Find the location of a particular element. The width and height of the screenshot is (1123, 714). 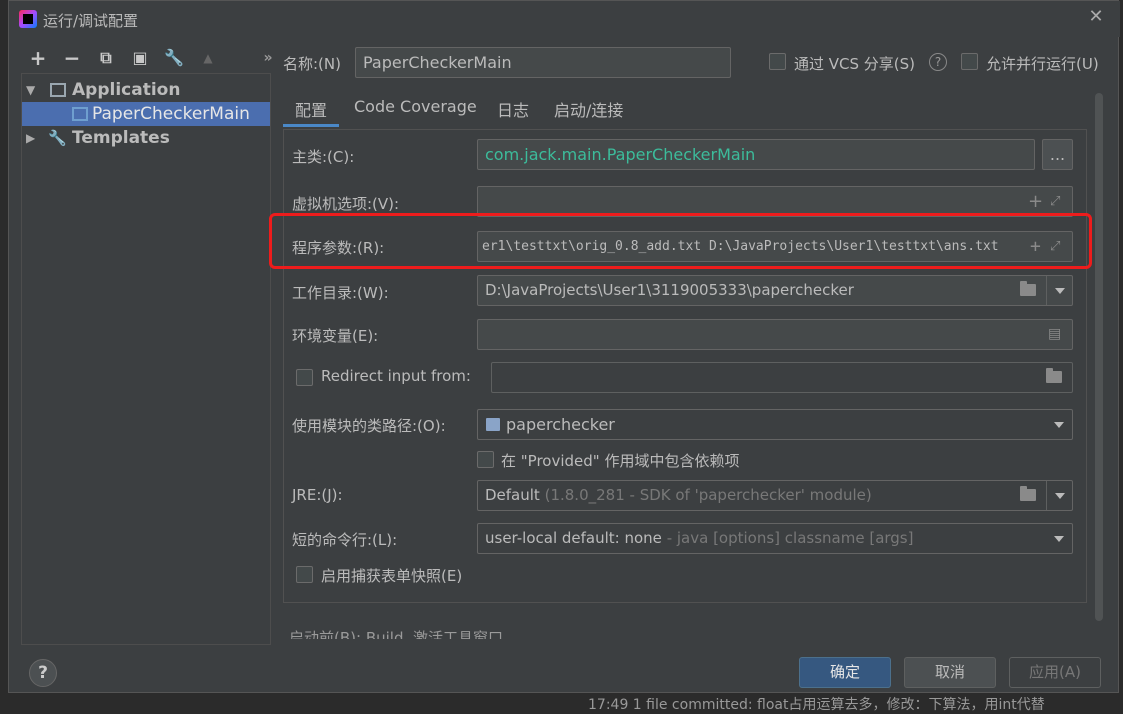

name-input: PaperCheckerMain is located at coordinates (543, 62).